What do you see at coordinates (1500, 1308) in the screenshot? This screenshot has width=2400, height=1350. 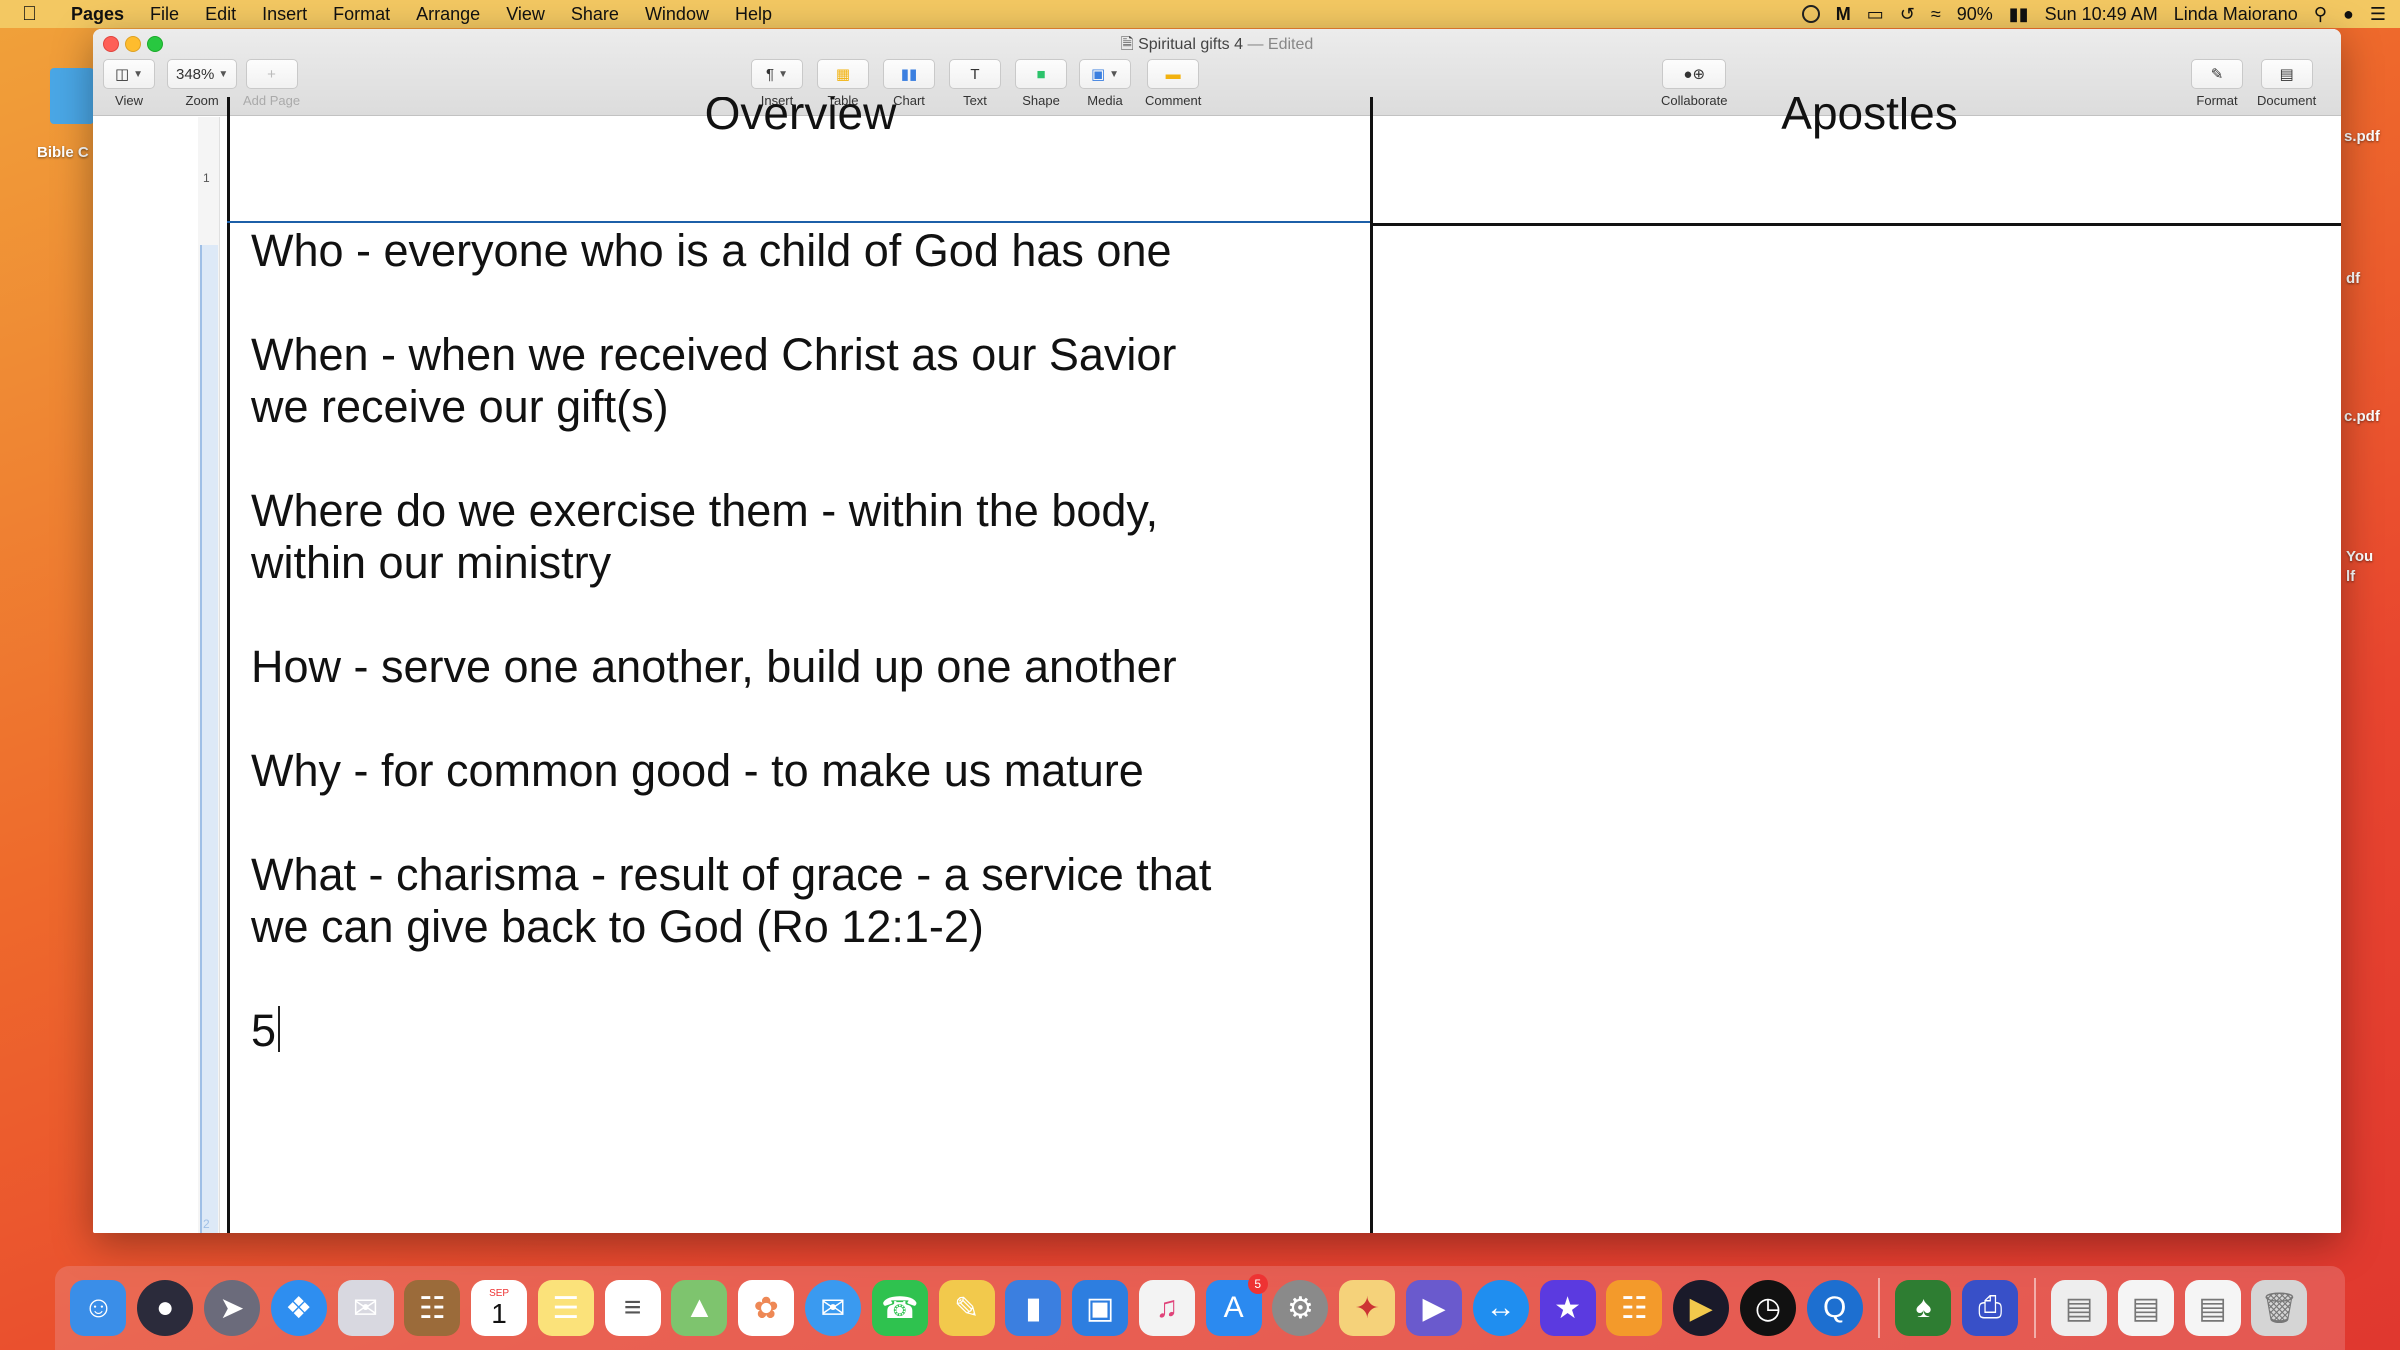 I see `teamviewer-icon: ↔` at bounding box center [1500, 1308].